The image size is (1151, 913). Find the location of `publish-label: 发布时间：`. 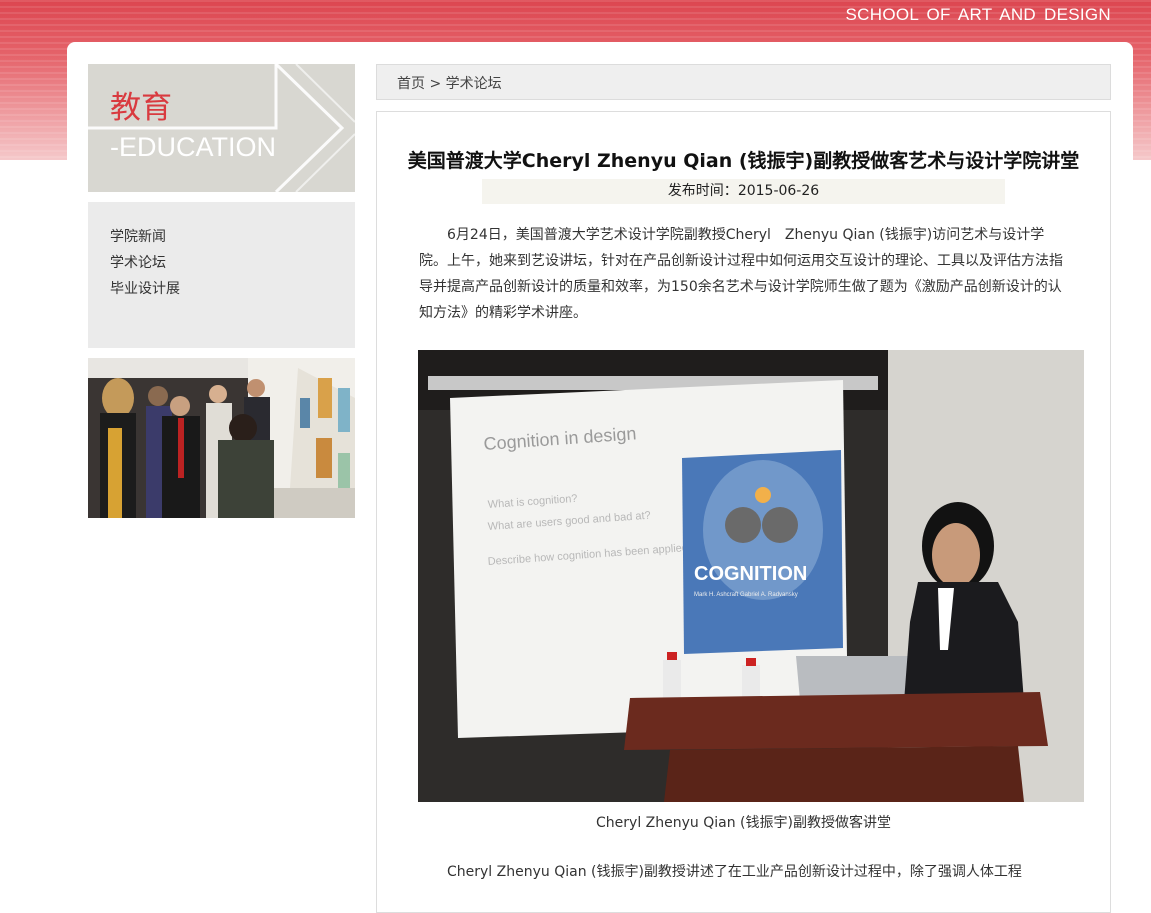

publish-label: 发布时间： is located at coordinates (702, 191).